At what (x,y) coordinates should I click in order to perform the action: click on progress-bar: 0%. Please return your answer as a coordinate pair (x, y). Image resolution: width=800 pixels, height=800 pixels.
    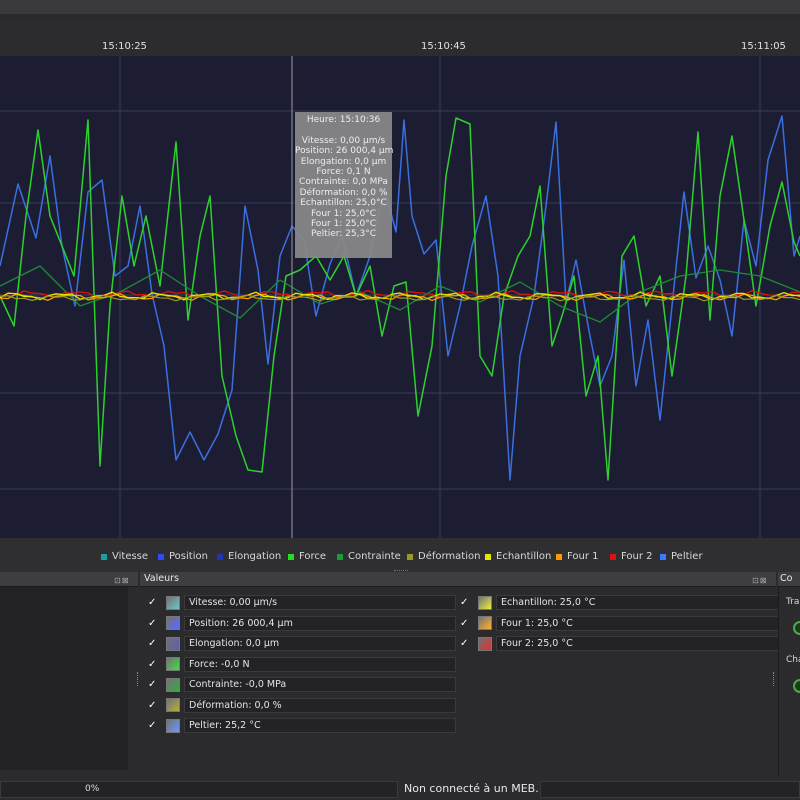
    Looking at the image, I should click on (199, 789).